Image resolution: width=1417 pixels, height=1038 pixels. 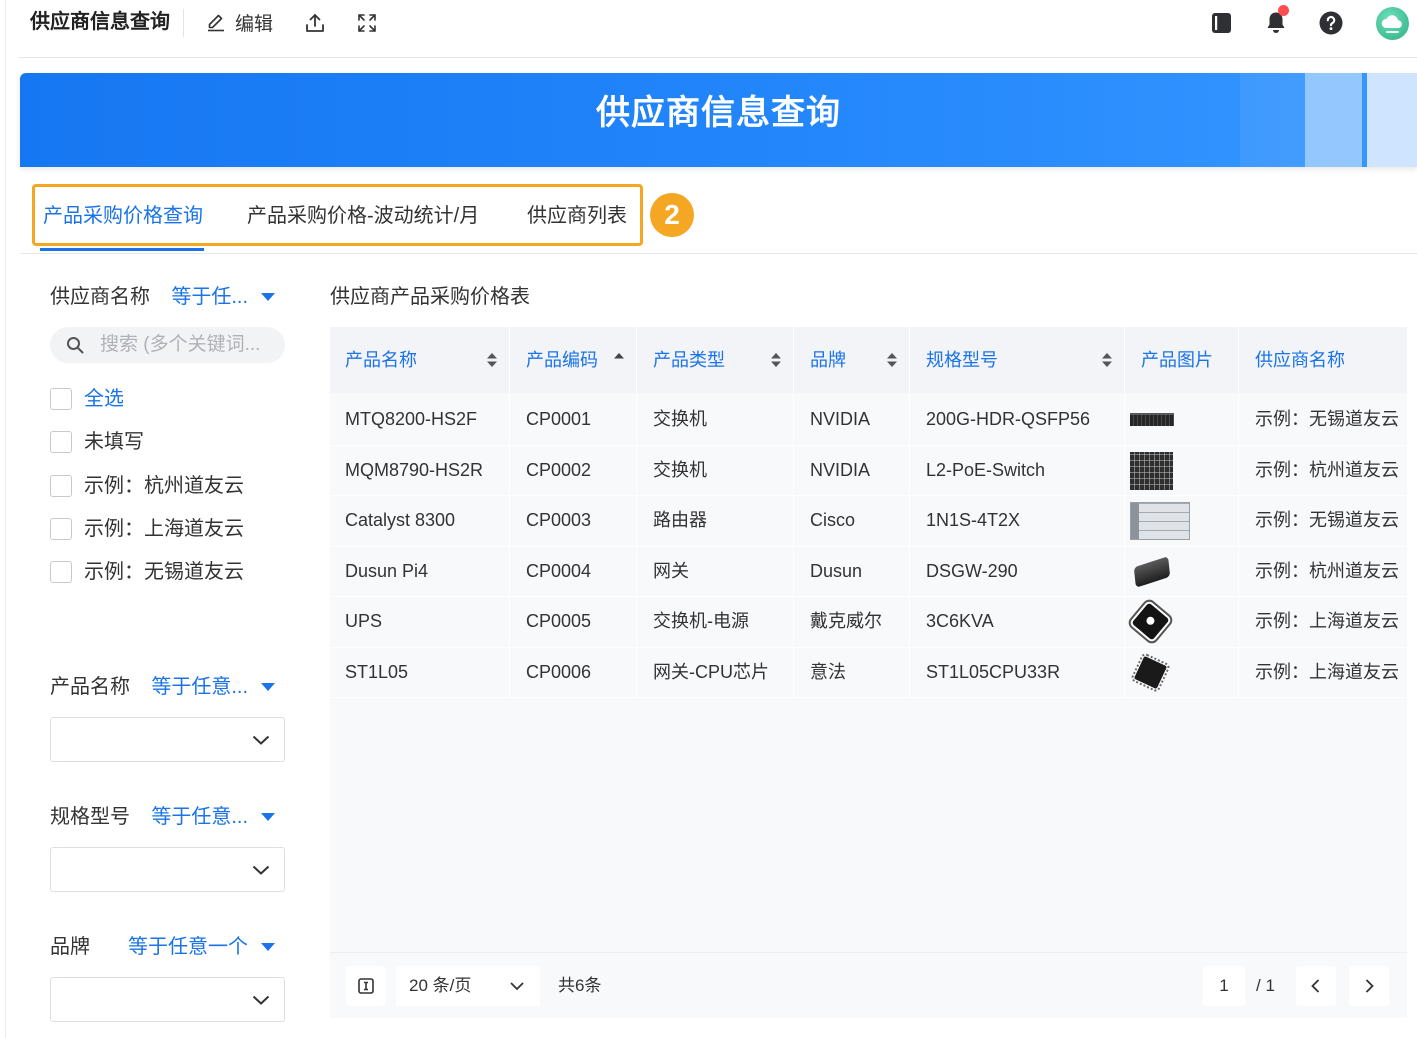 I want to click on toolbar-divider, so click(x=183, y=23).